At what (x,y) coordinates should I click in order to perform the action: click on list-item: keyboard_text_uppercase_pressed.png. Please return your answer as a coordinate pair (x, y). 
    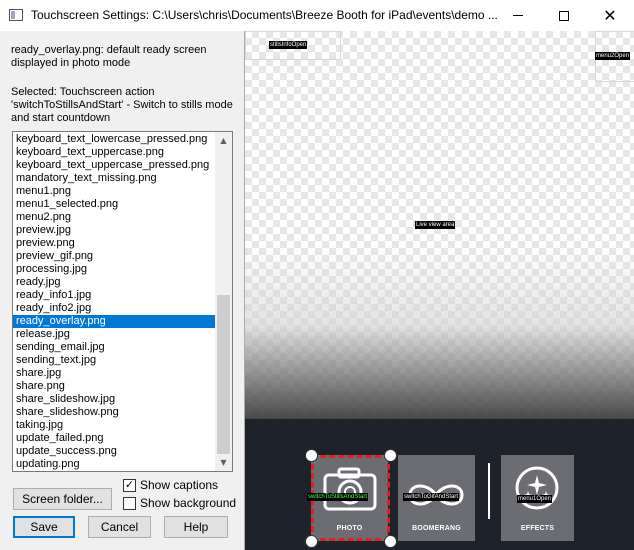
    Looking at the image, I should click on (114, 165).